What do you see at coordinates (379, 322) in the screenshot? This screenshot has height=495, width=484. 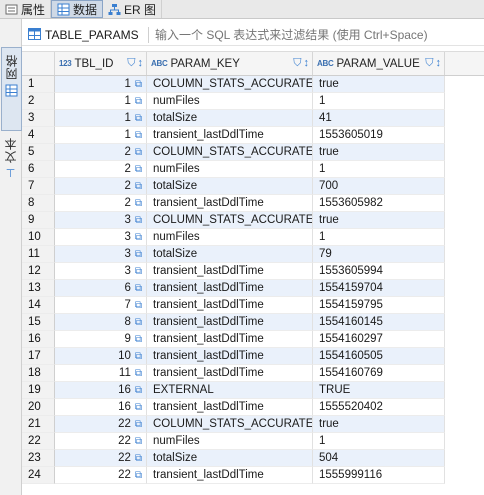 I see `cell-param-value: 1554160145` at bounding box center [379, 322].